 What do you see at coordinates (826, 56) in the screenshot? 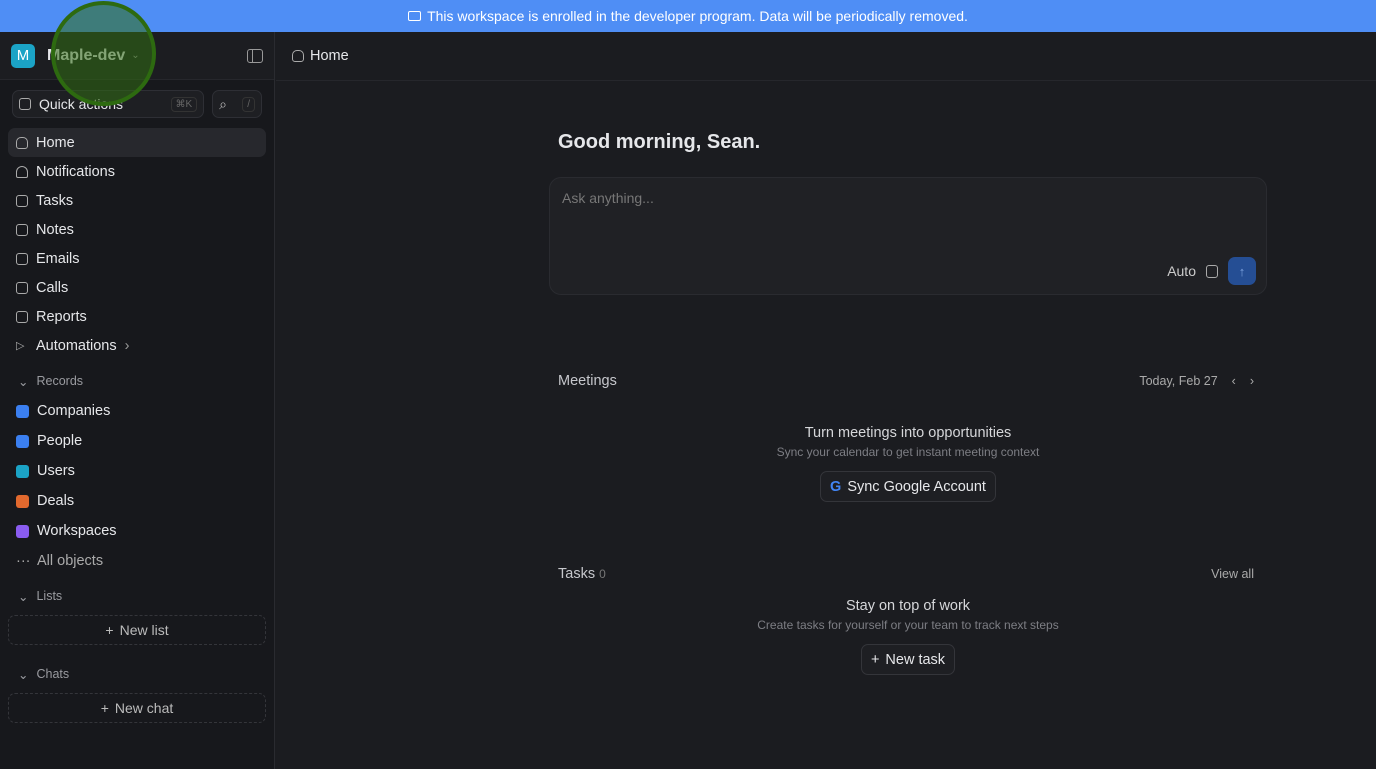
I see `top-bar: Home` at bounding box center [826, 56].